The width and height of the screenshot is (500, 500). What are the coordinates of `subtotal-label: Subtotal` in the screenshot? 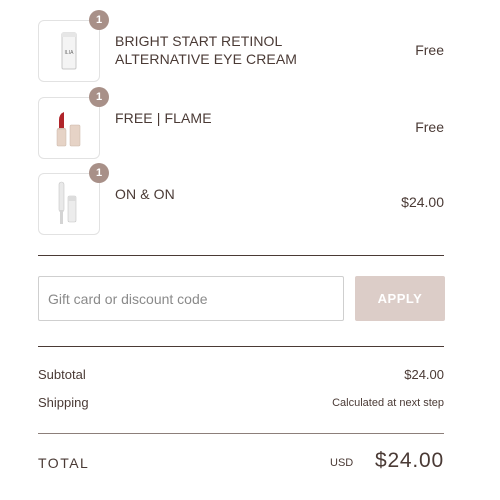 It's located at (62, 374).